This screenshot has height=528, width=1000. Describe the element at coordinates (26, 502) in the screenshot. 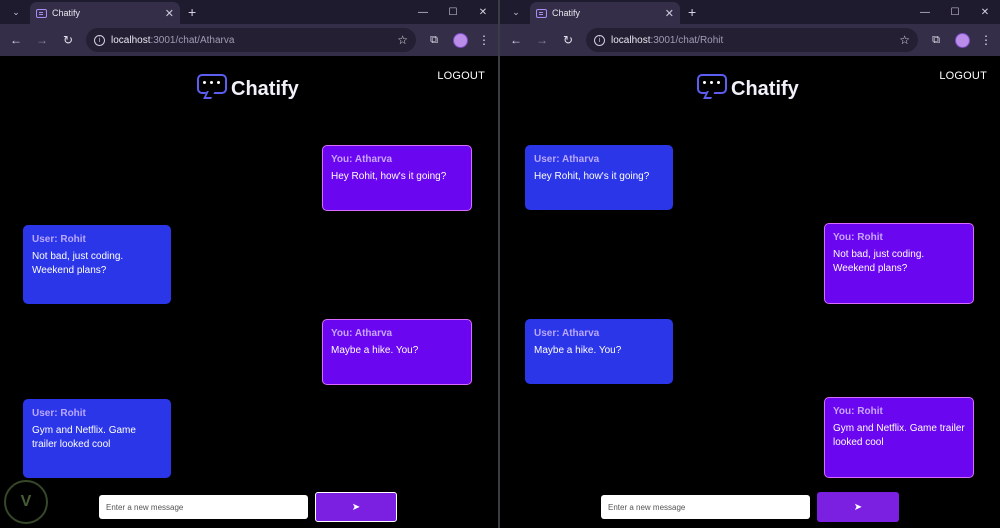

I see `watermark-logo: V` at that location.